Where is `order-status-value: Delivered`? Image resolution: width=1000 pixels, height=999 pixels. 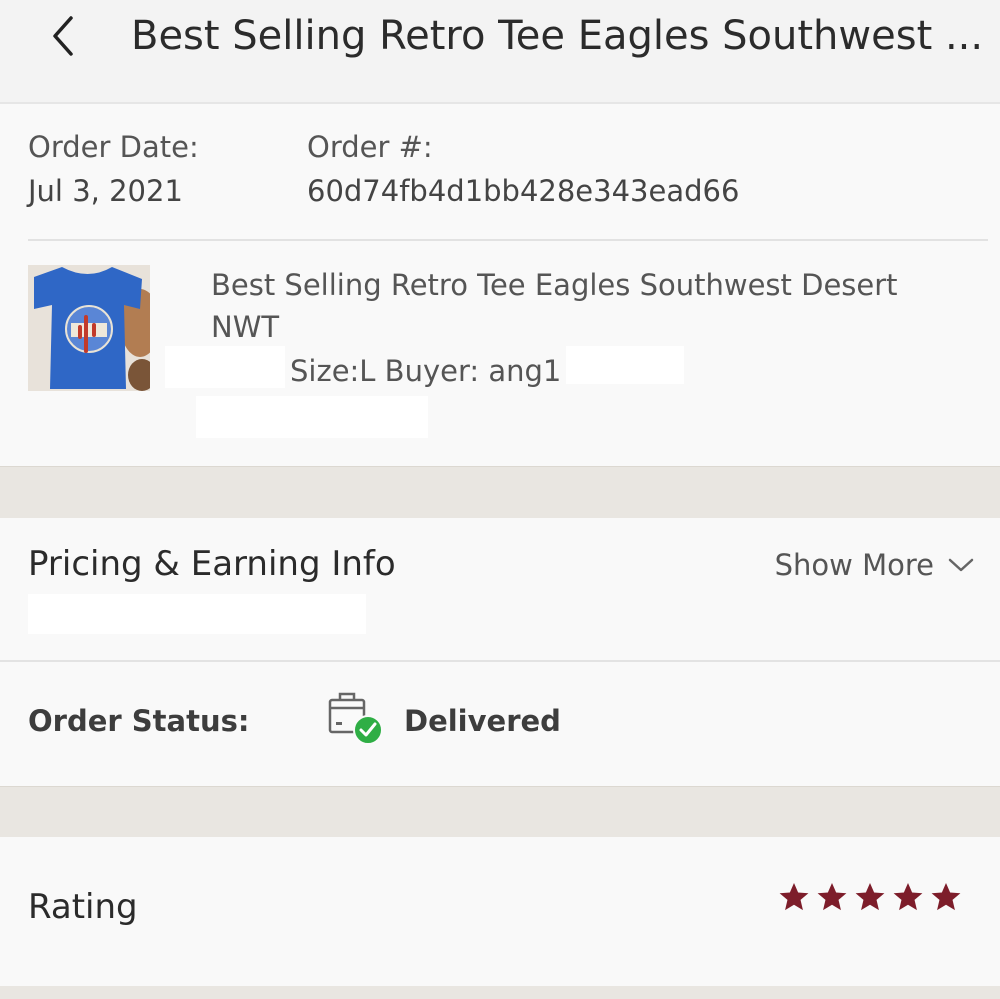 order-status-value: Delivered is located at coordinates (482, 721).